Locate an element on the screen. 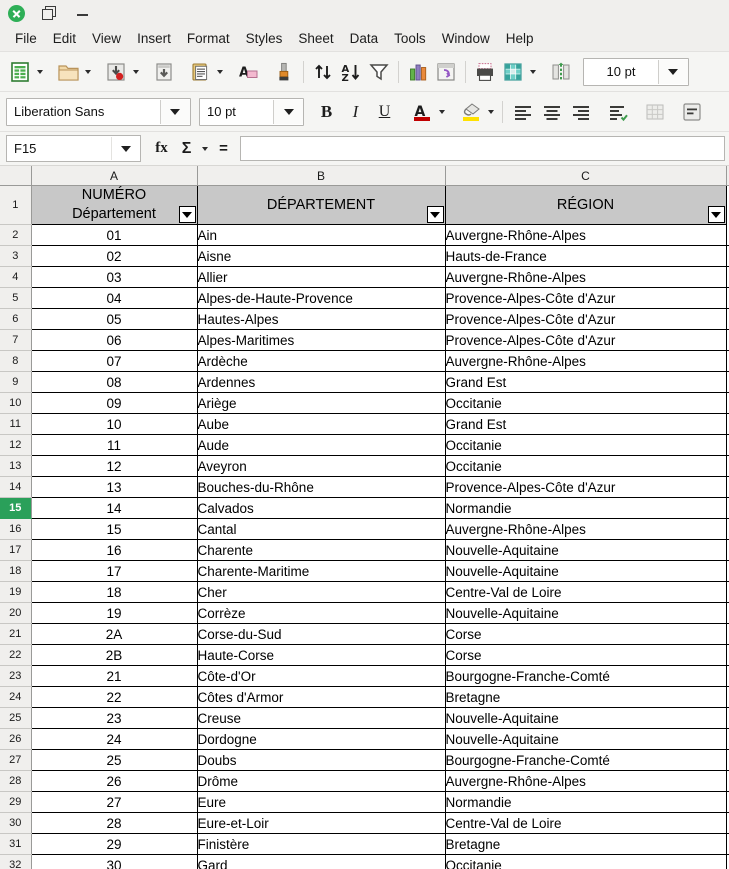 The image size is (729, 869). row-header-18: 18 is located at coordinates (16, 571).